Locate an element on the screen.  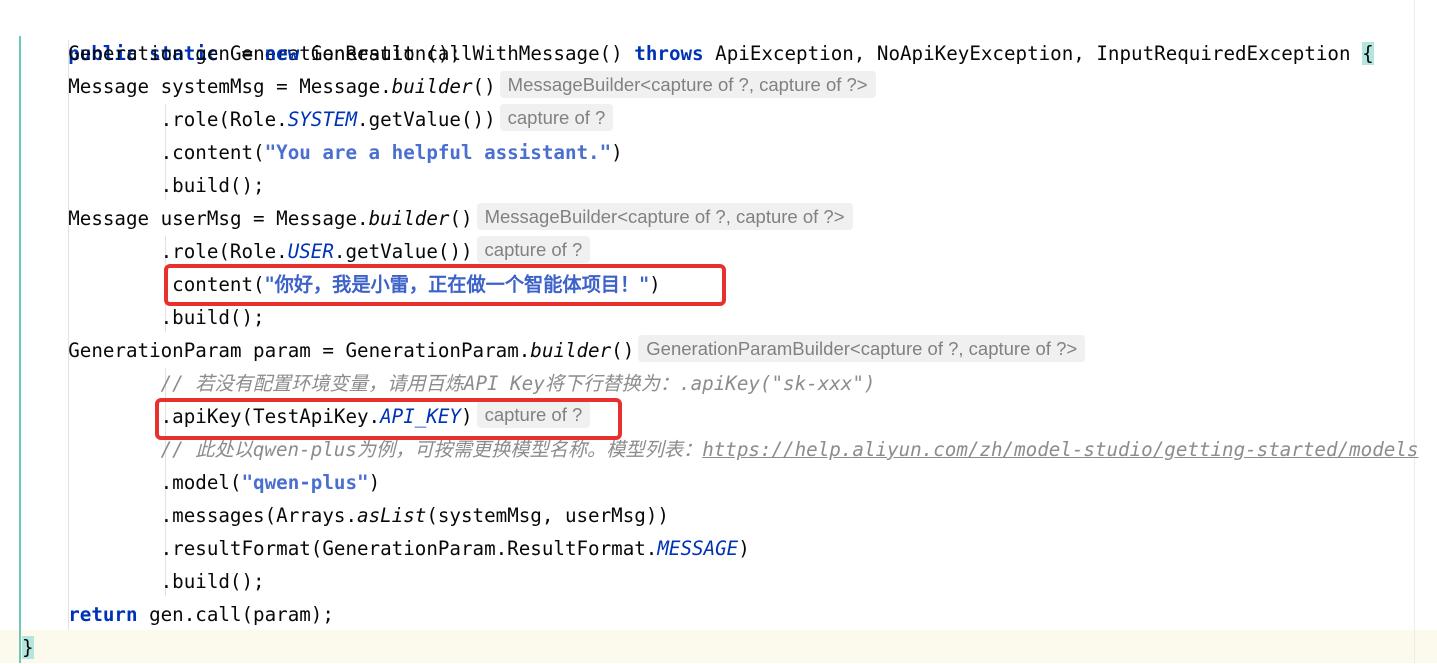
code-line-15: .model("qwen-plus") is located at coordinates (201, 482).